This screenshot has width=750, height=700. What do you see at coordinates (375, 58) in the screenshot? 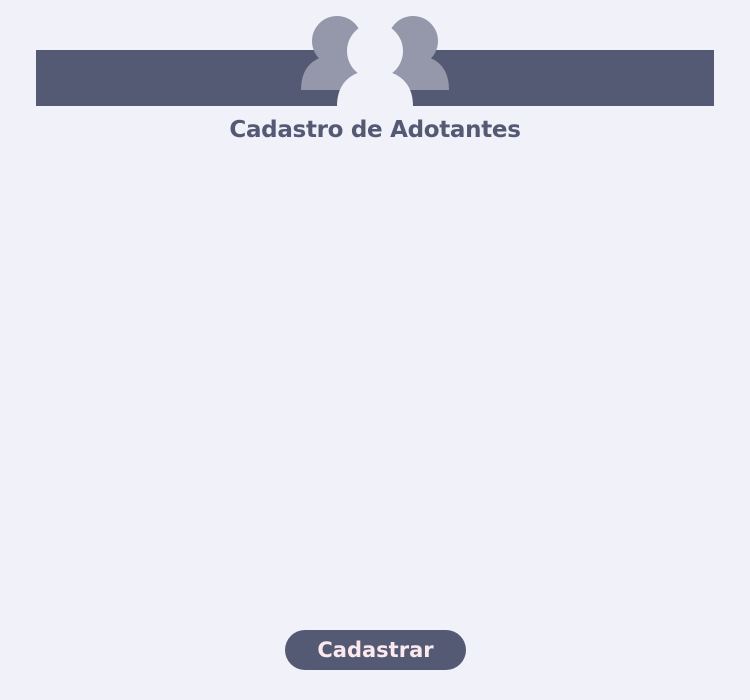
I see `users-group-icon` at bounding box center [375, 58].